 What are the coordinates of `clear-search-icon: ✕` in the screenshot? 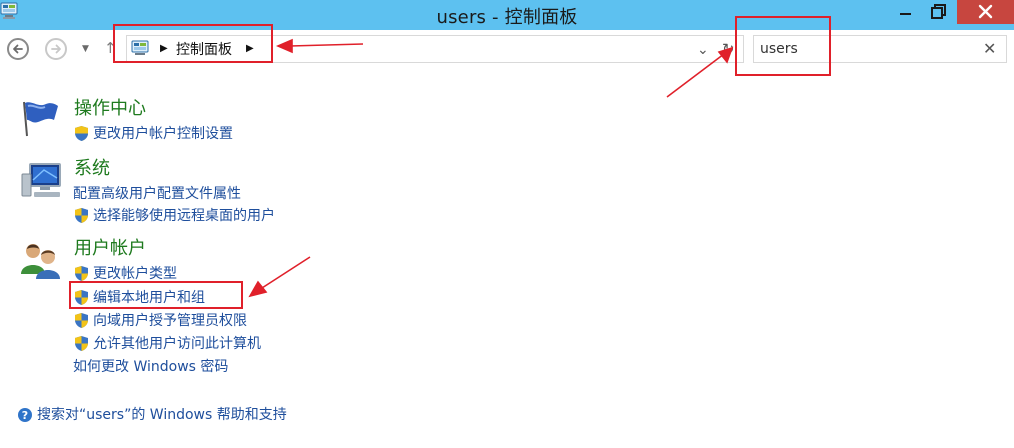 It's located at (989, 49).